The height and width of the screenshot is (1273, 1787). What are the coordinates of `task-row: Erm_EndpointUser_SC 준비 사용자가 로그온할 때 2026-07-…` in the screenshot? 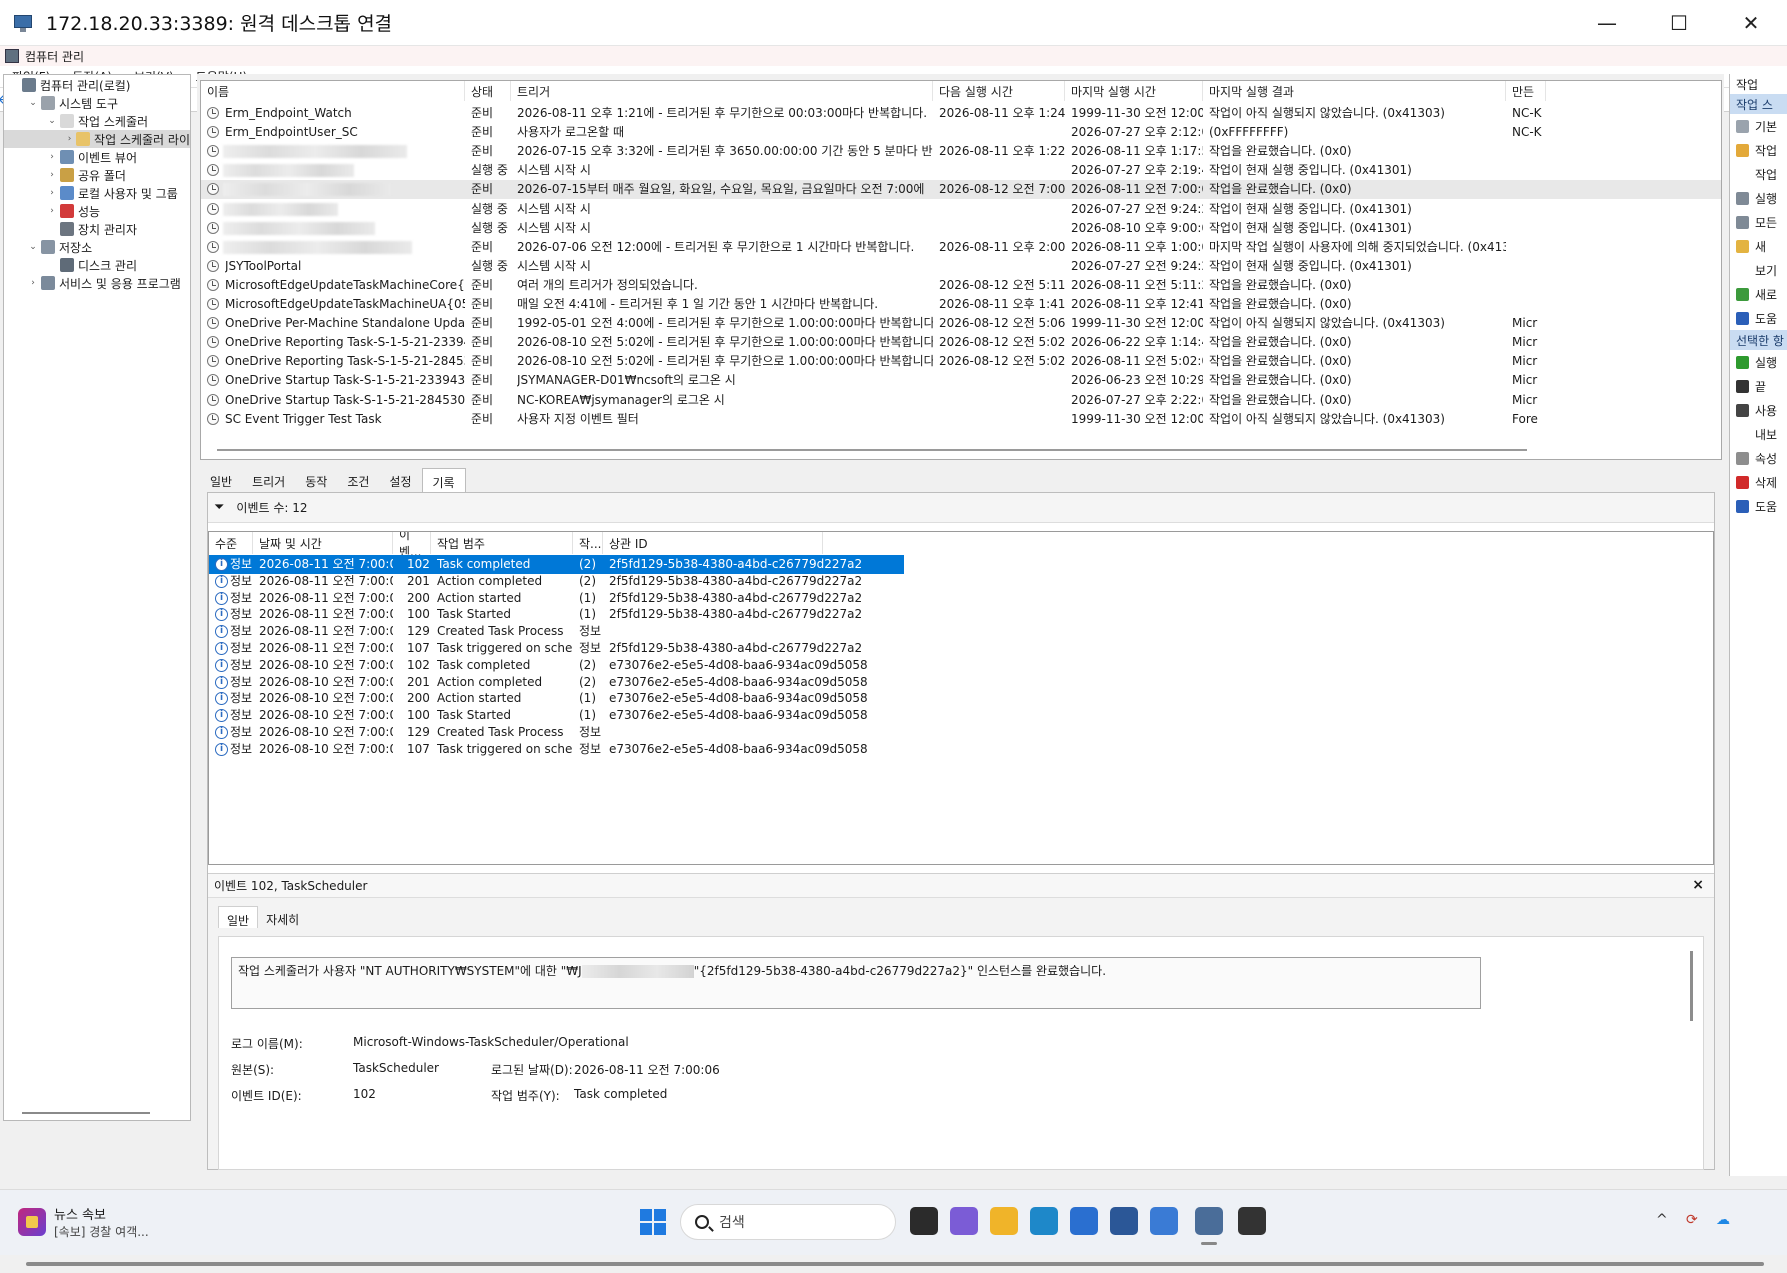 It's located at (961, 132).